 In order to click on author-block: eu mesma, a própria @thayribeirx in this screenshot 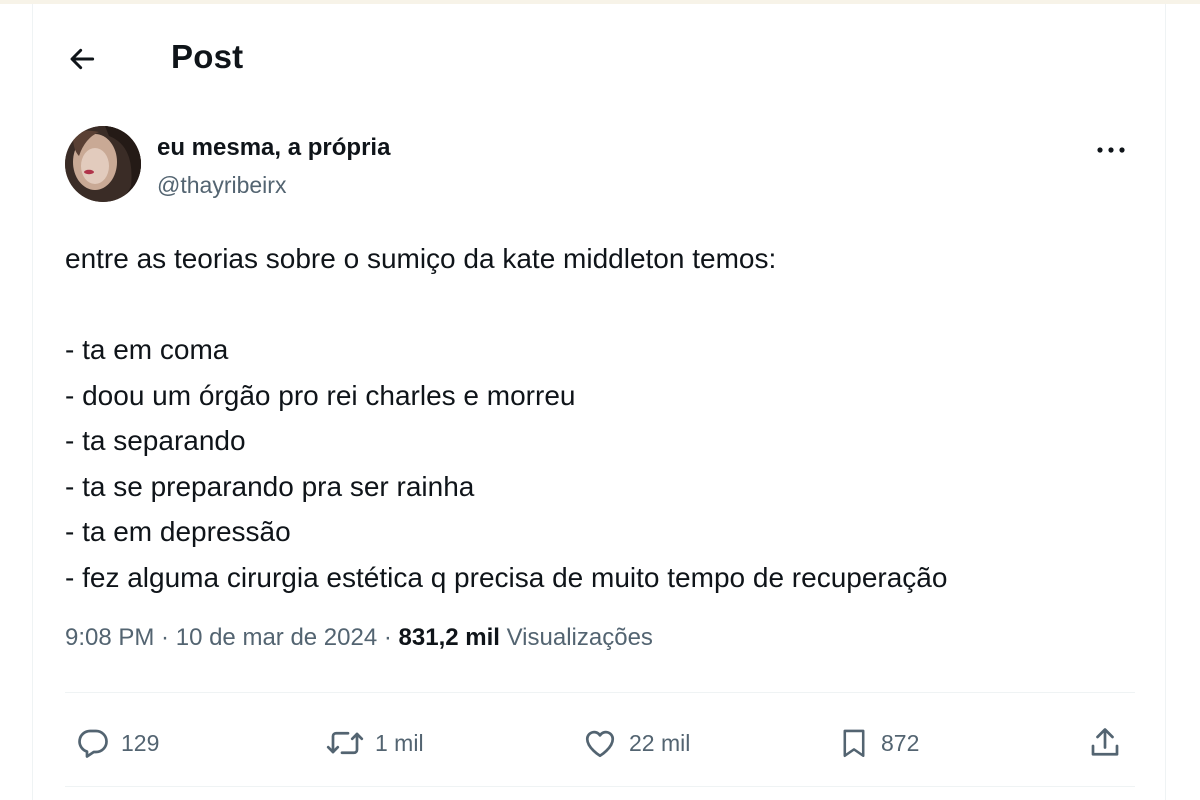, I will do `click(273, 167)`.